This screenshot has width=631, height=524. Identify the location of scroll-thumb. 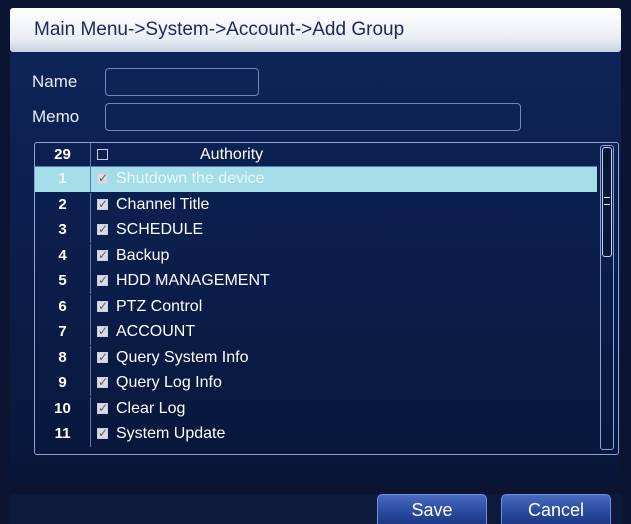
(607, 202).